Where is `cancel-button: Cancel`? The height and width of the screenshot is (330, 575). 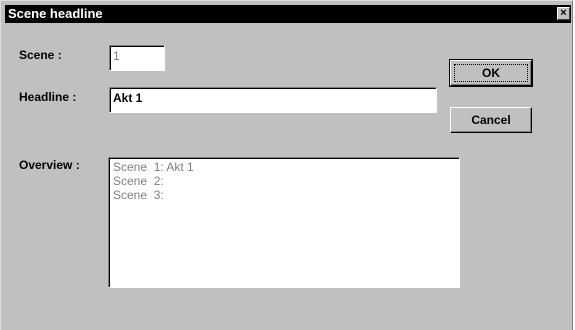
cancel-button: Cancel is located at coordinates (491, 120).